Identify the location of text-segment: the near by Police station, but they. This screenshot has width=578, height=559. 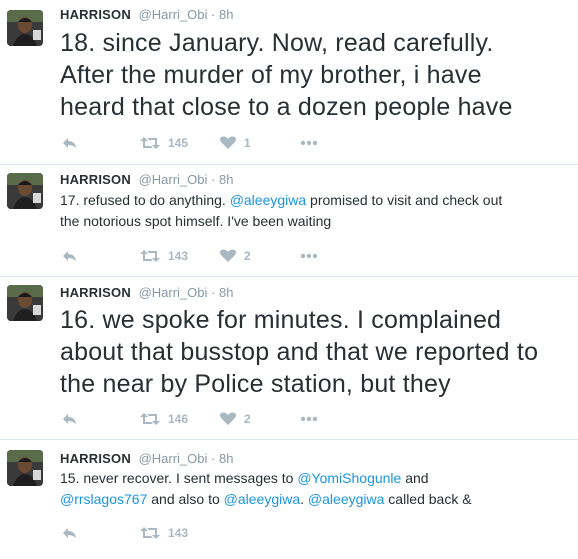
(255, 384).